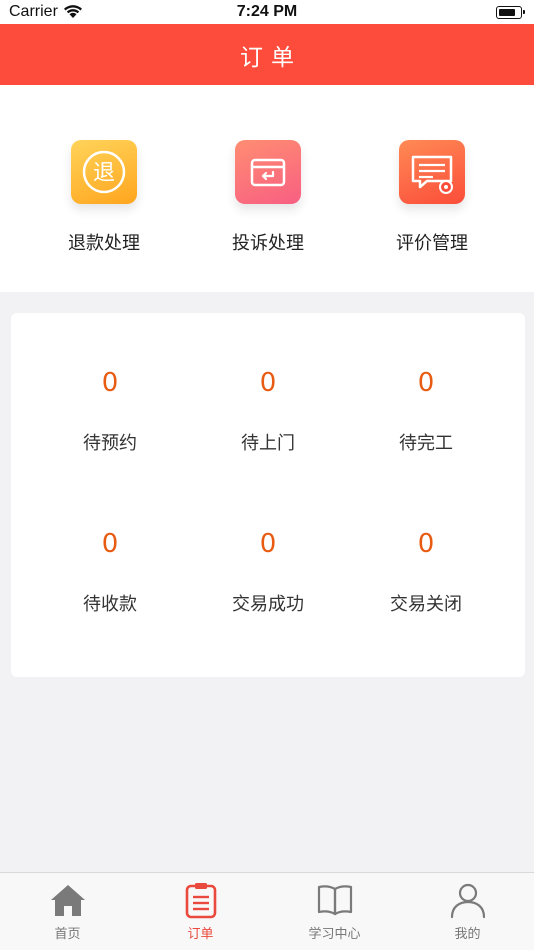  I want to click on review-shortcut: 评价管理, so click(432, 200).